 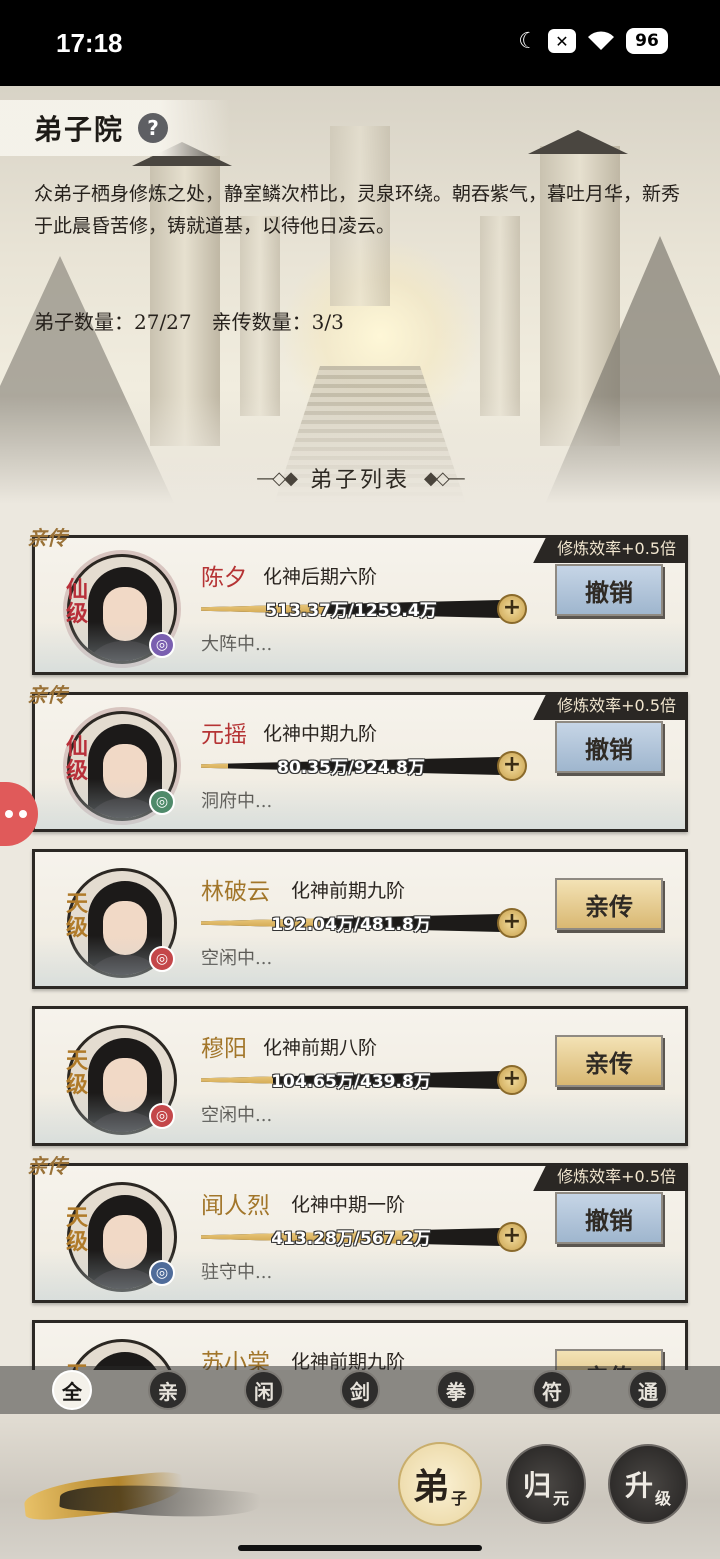 What do you see at coordinates (348, 891) in the screenshot?
I see `disciple-realm: 化神前期九阶` at bounding box center [348, 891].